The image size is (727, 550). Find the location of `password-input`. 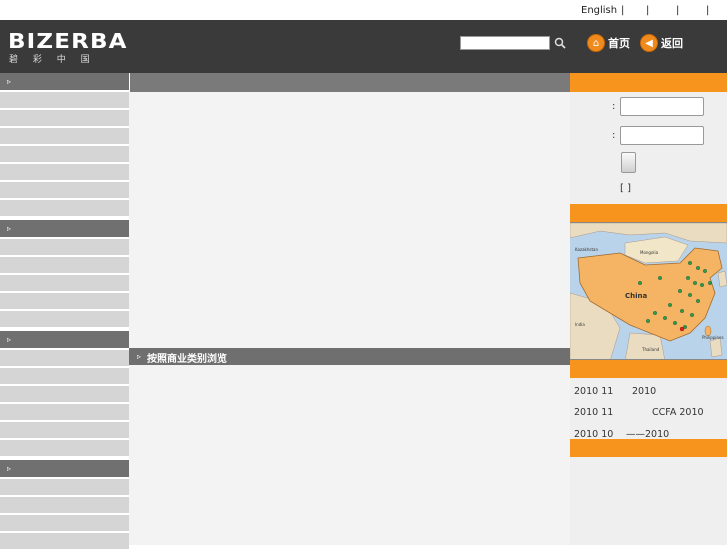

password-input is located at coordinates (662, 135).